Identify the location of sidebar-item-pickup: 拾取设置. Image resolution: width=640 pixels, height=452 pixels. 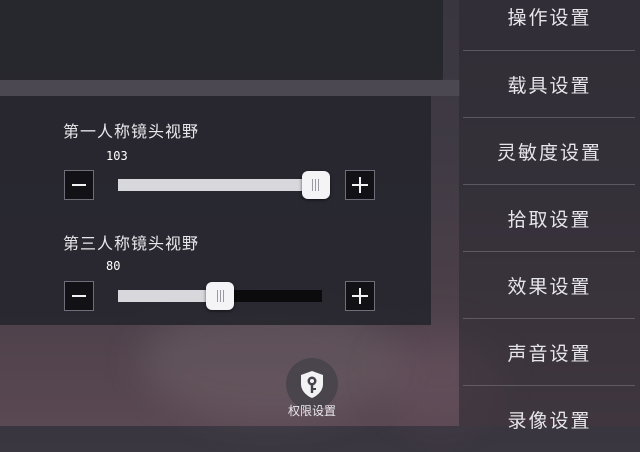
(549, 218).